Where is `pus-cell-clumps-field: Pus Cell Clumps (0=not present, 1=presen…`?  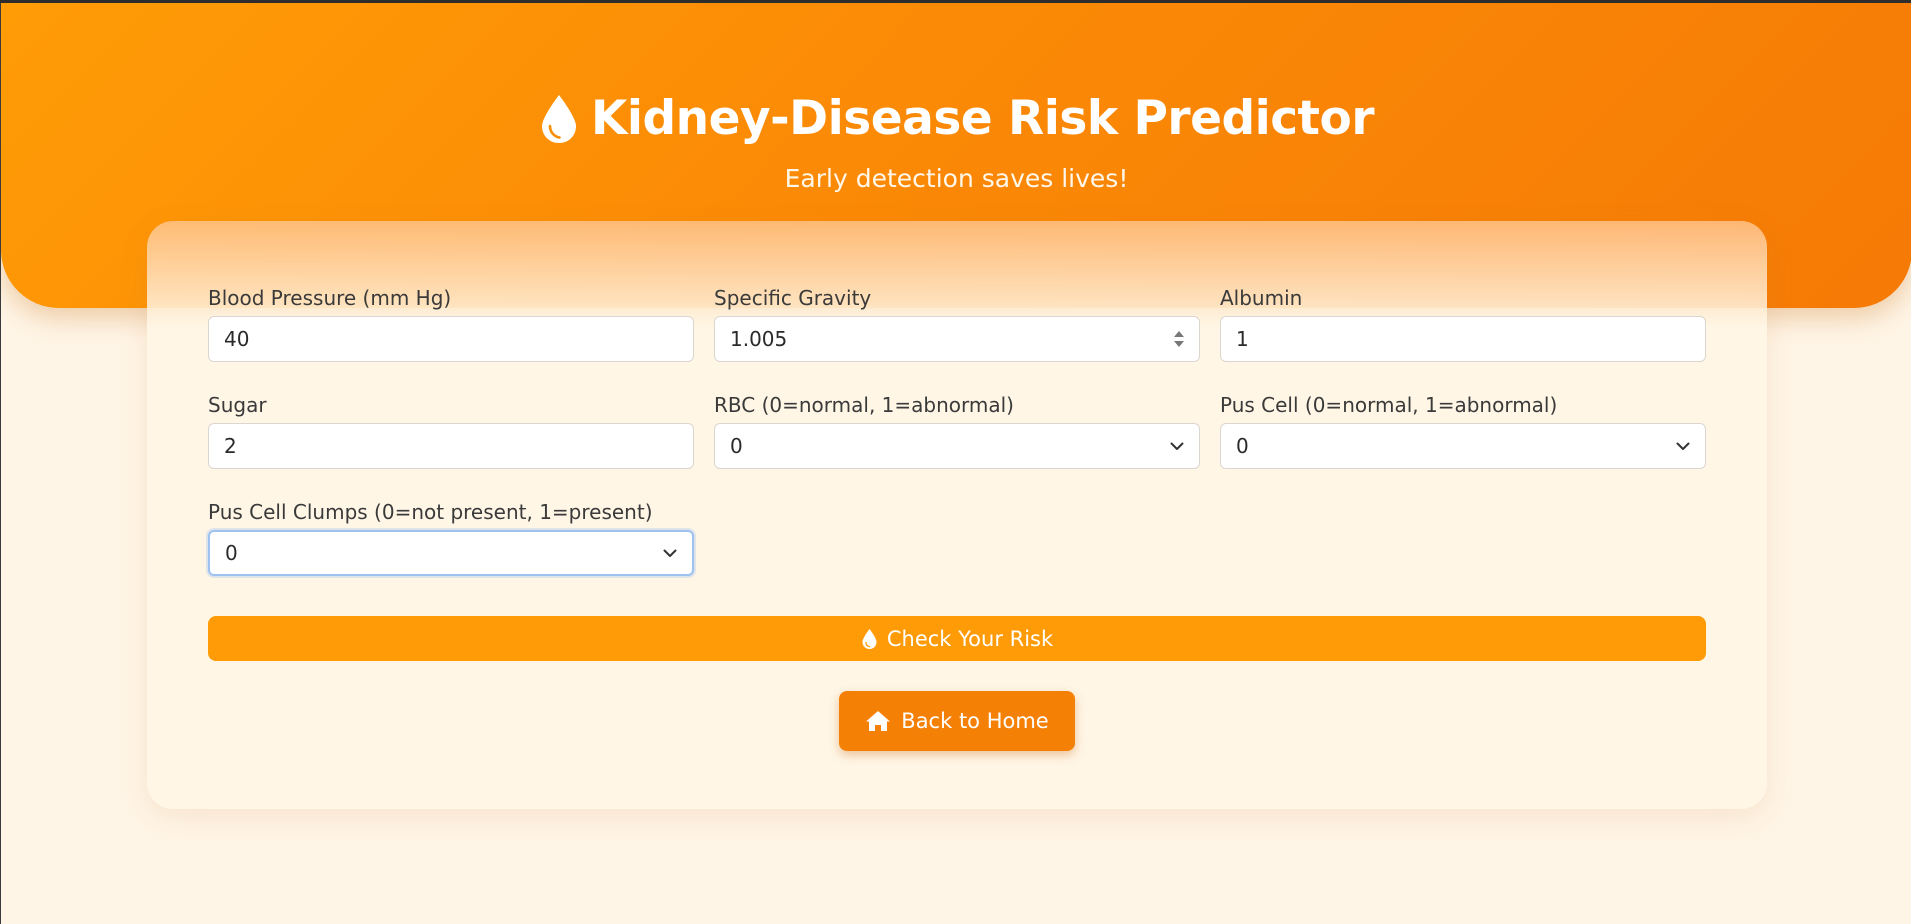 pus-cell-clumps-field: Pus Cell Clumps (0=not present, 1=presen… is located at coordinates (451, 537).